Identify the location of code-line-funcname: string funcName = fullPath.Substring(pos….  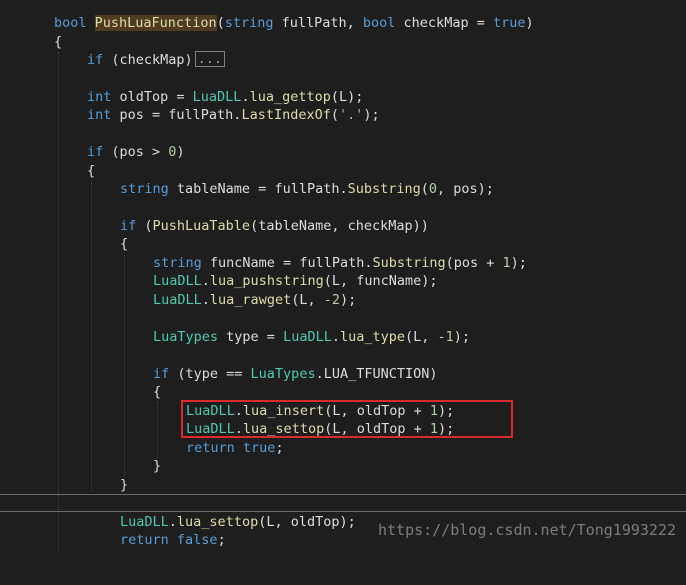
(343, 263).